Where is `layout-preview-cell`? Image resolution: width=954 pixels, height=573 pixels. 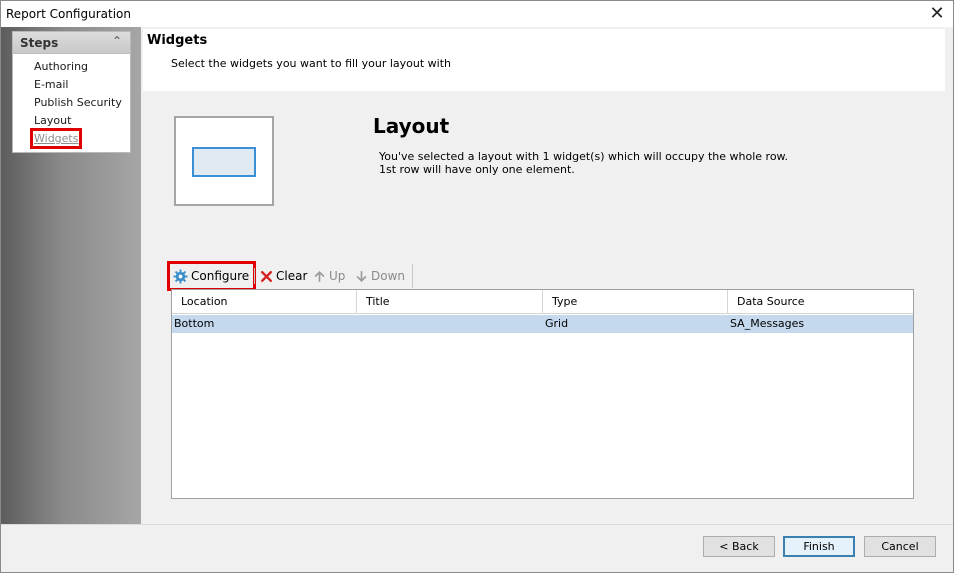
layout-preview-cell is located at coordinates (224, 162).